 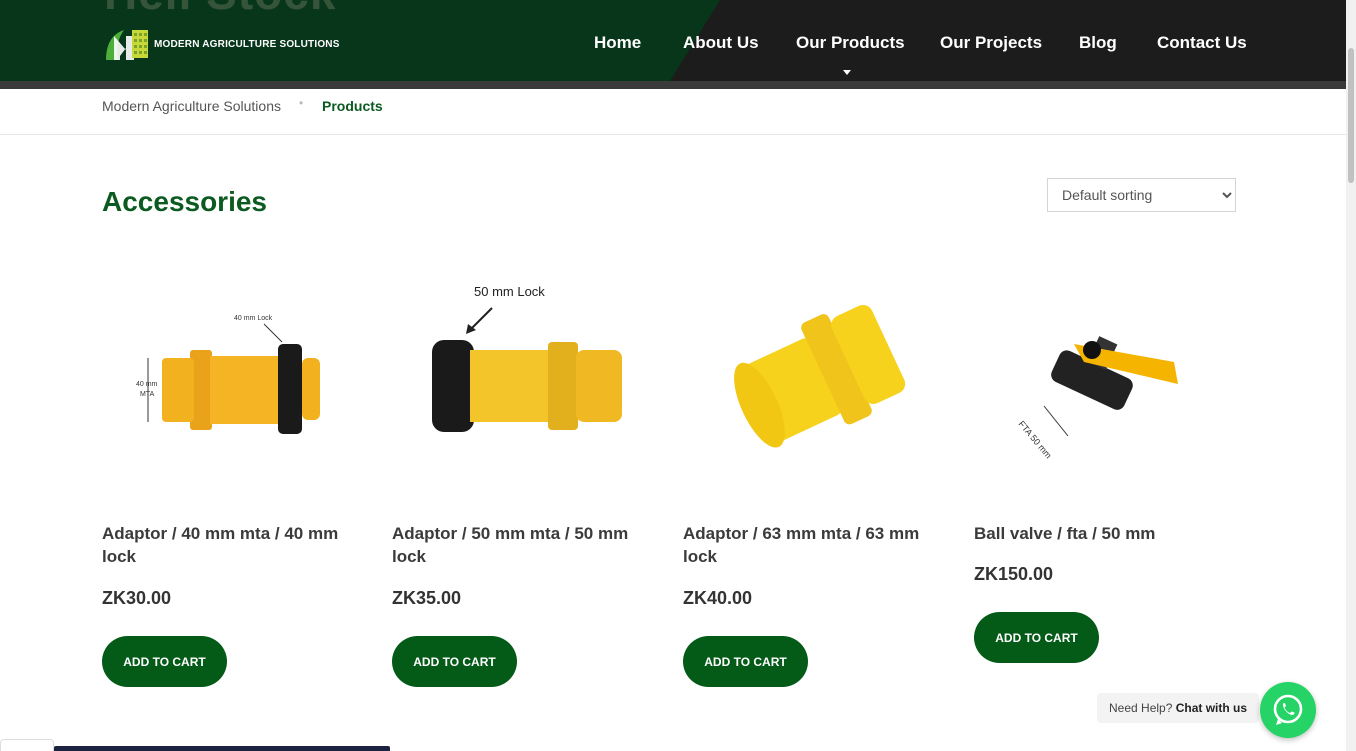 I want to click on nav-active-caret-icon, so click(x=847, y=72).